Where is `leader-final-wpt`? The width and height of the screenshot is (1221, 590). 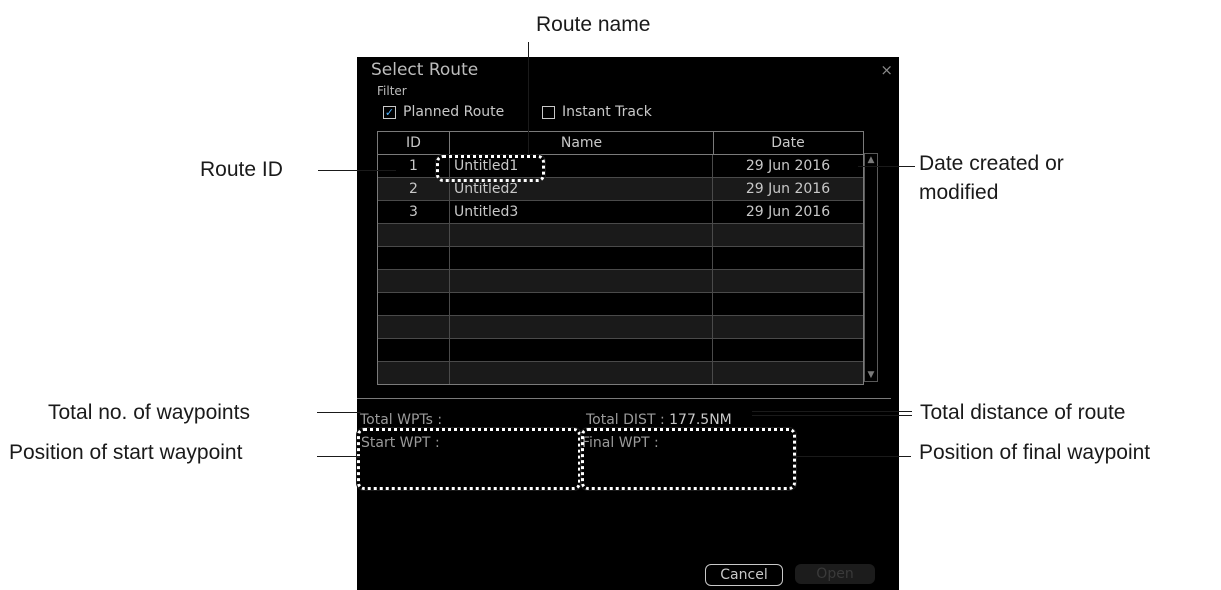 leader-final-wpt is located at coordinates (852, 456).